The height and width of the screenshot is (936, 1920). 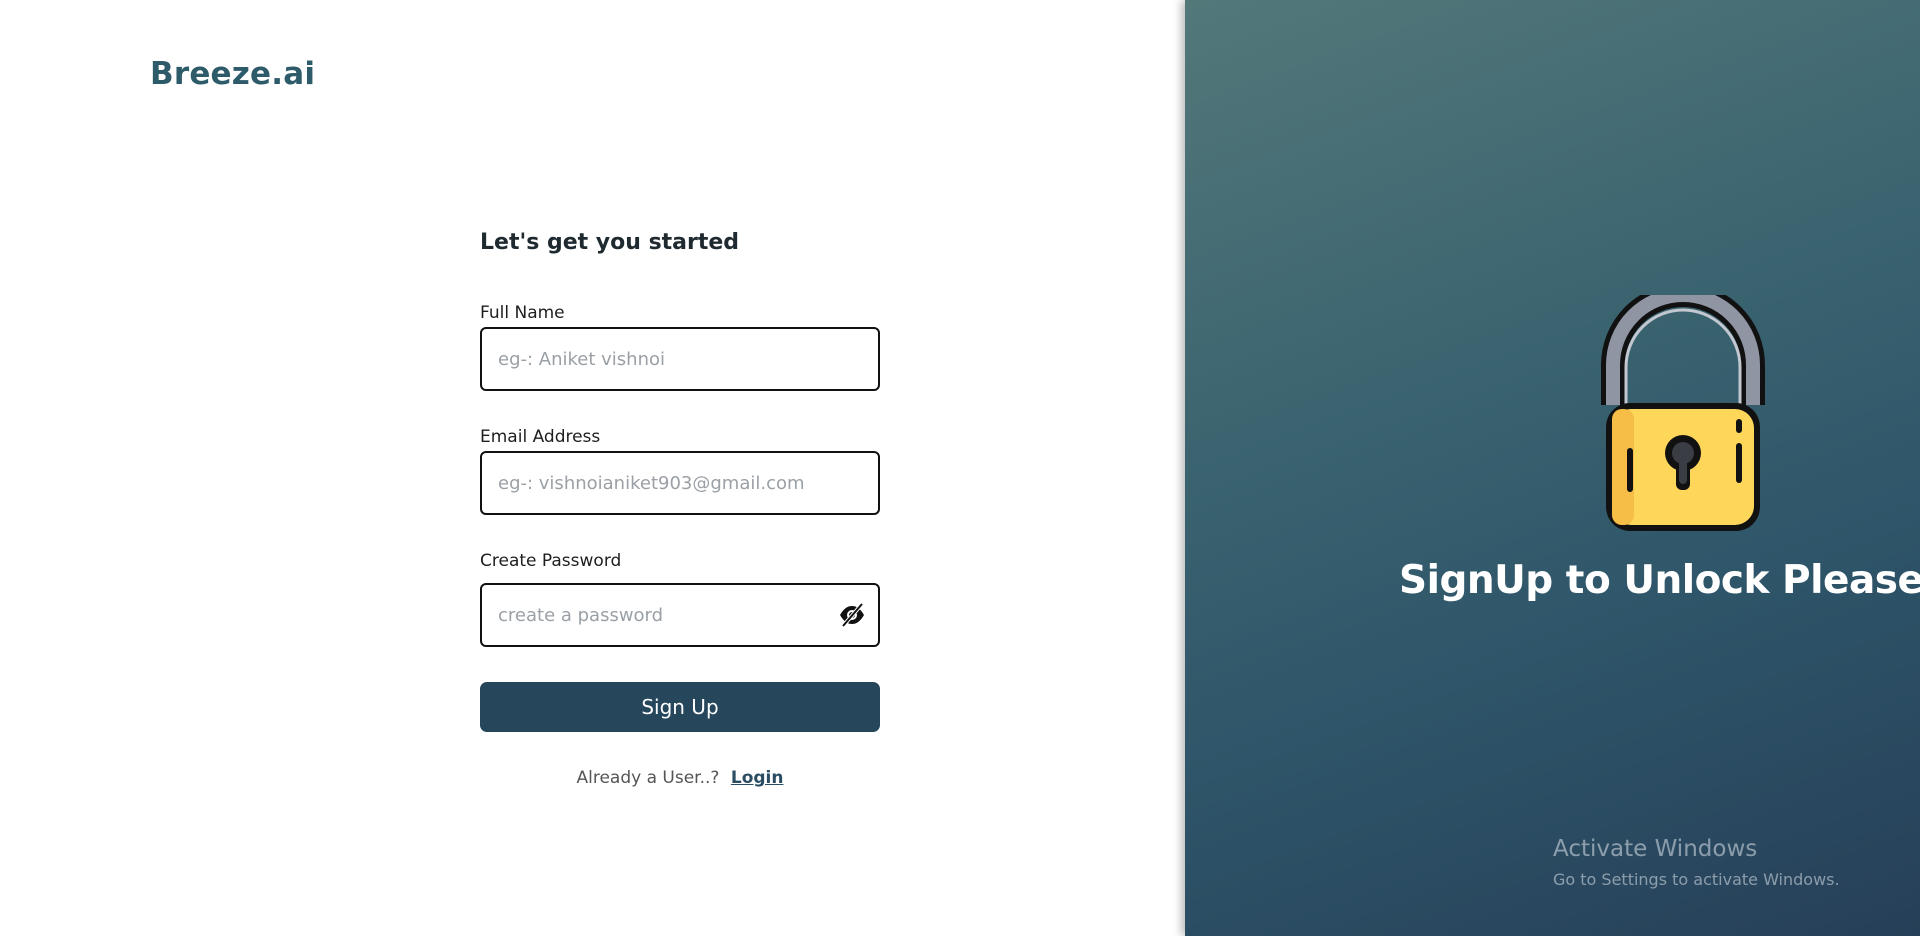 What do you see at coordinates (522, 313) in the screenshot?
I see `full-name-label: Full Name` at bounding box center [522, 313].